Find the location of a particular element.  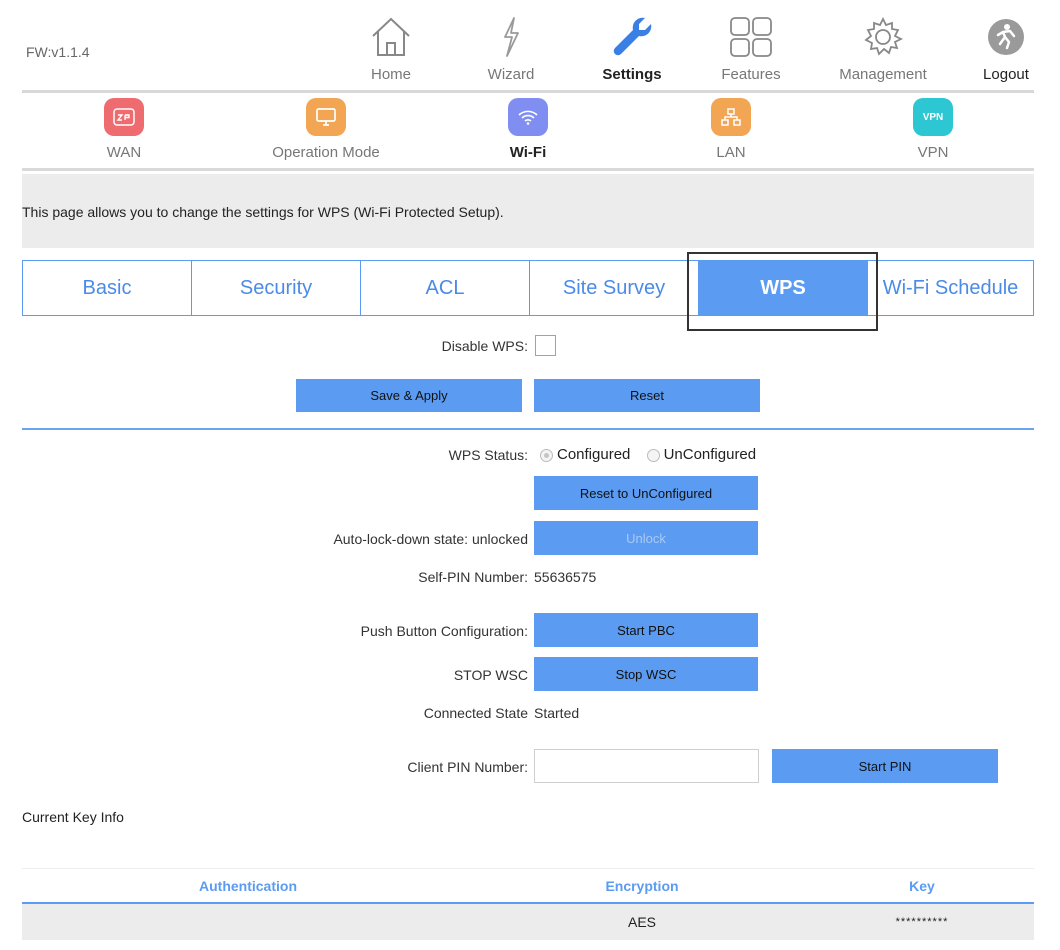

nav-wizard: Wizard is located at coordinates (511, 48).